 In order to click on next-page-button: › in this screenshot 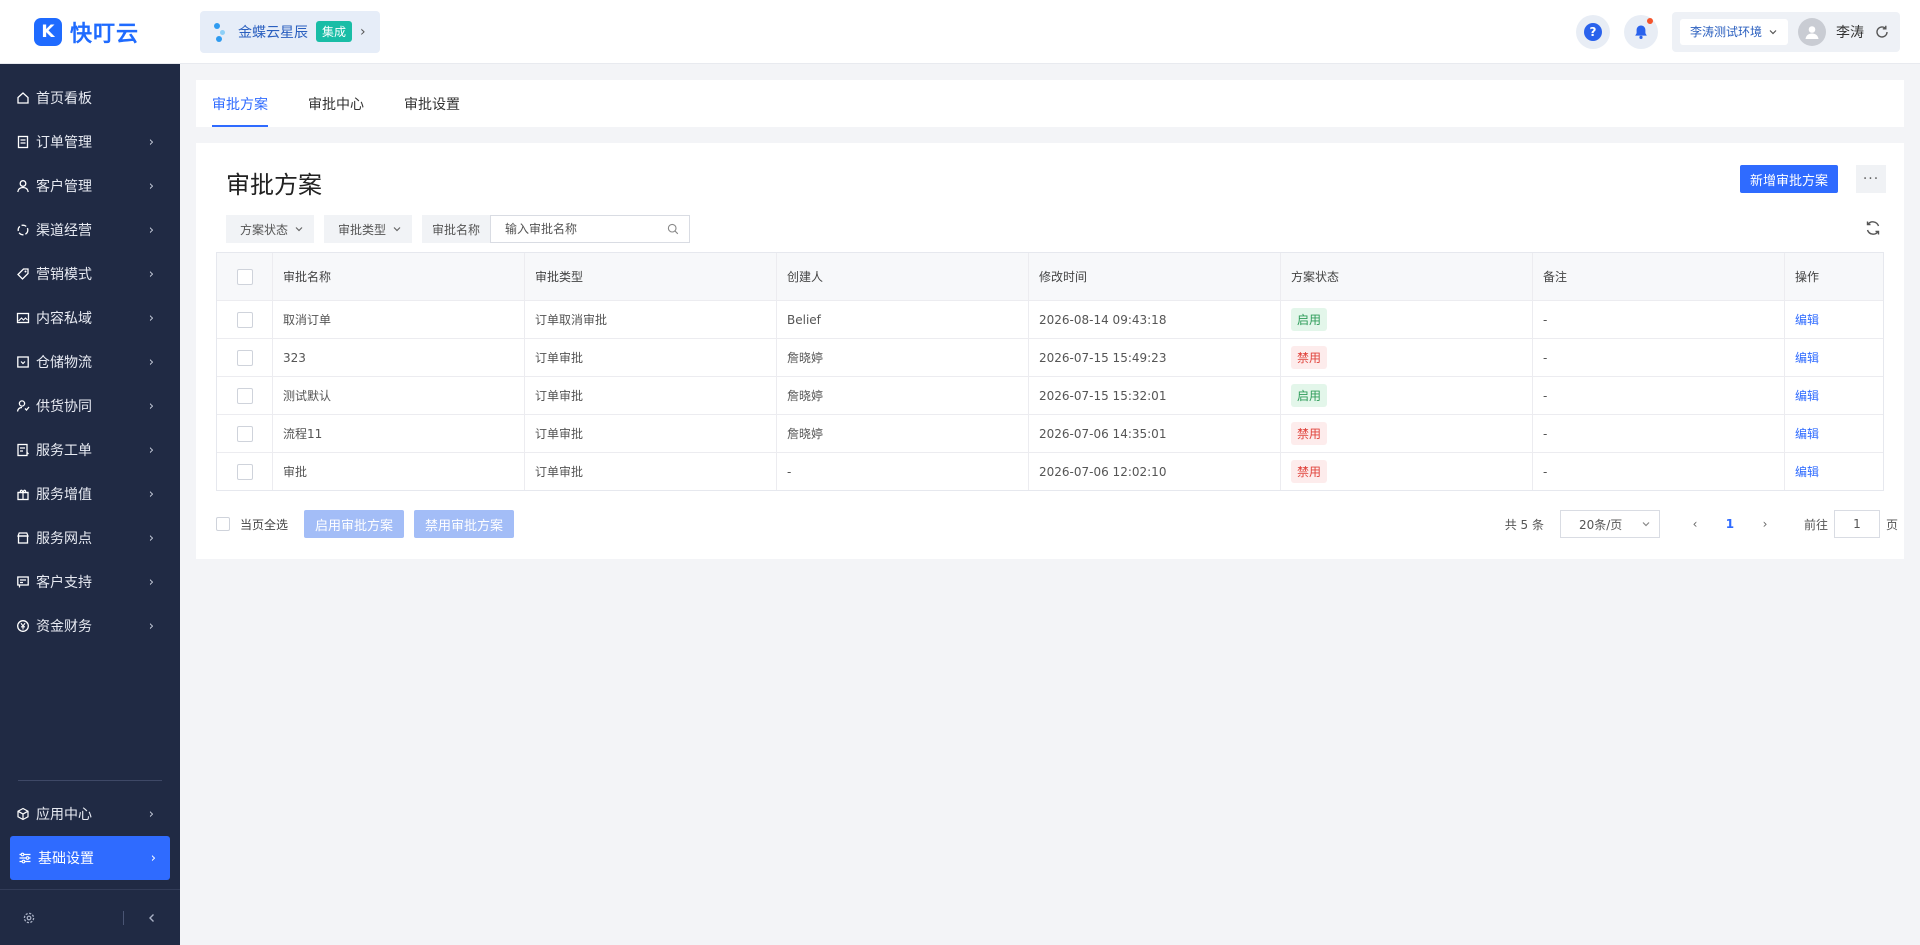, I will do `click(1765, 524)`.